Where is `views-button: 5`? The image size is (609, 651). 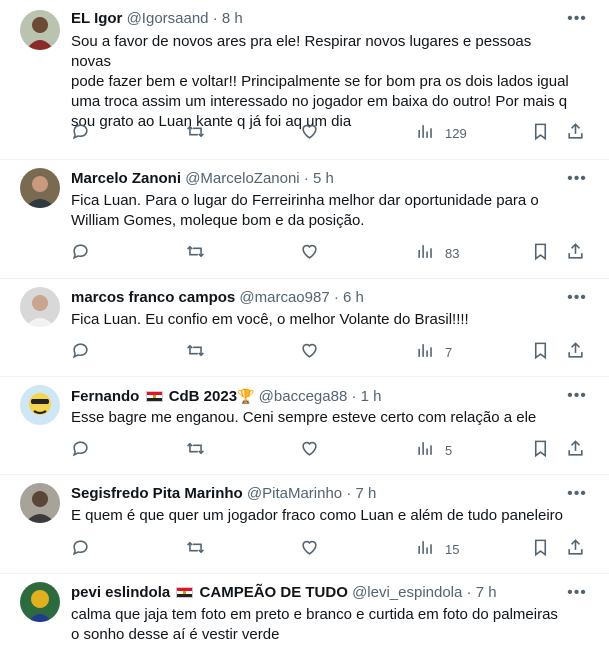 views-button: 5 is located at coordinates (434, 450).